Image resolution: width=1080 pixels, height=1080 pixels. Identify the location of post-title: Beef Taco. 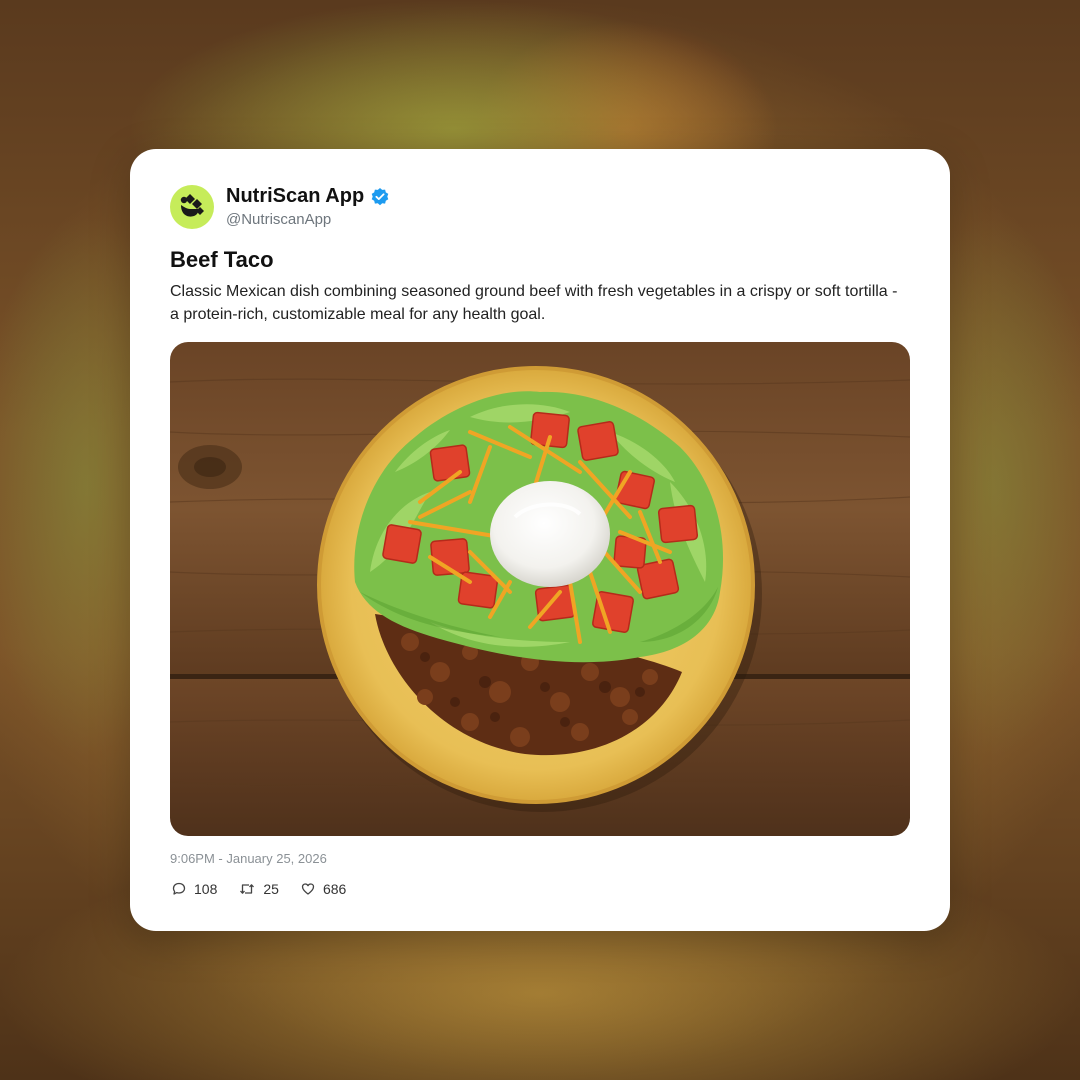
(222, 259).